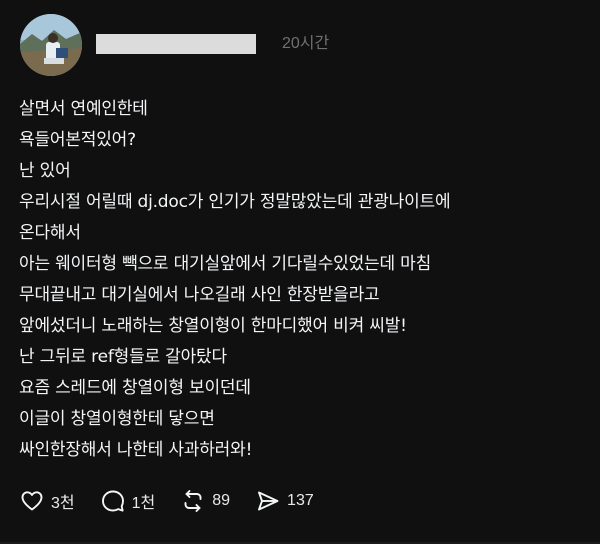  What do you see at coordinates (128, 501) in the screenshot?
I see `reply-button: 1천` at bounding box center [128, 501].